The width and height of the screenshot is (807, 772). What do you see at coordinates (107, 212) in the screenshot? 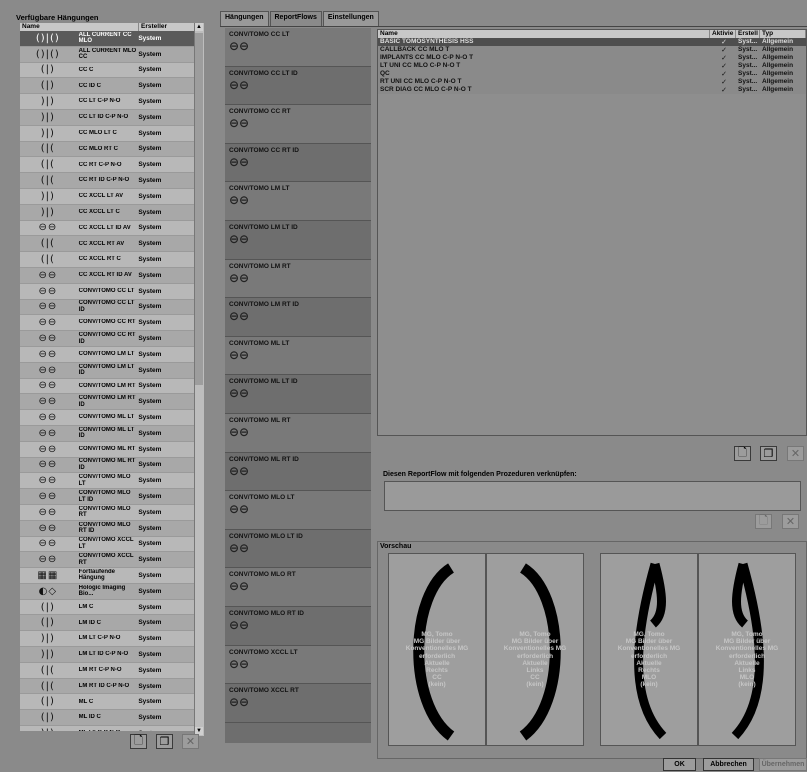
I see `hanging-row: )|) CC XCCL LT C System` at bounding box center [107, 212].